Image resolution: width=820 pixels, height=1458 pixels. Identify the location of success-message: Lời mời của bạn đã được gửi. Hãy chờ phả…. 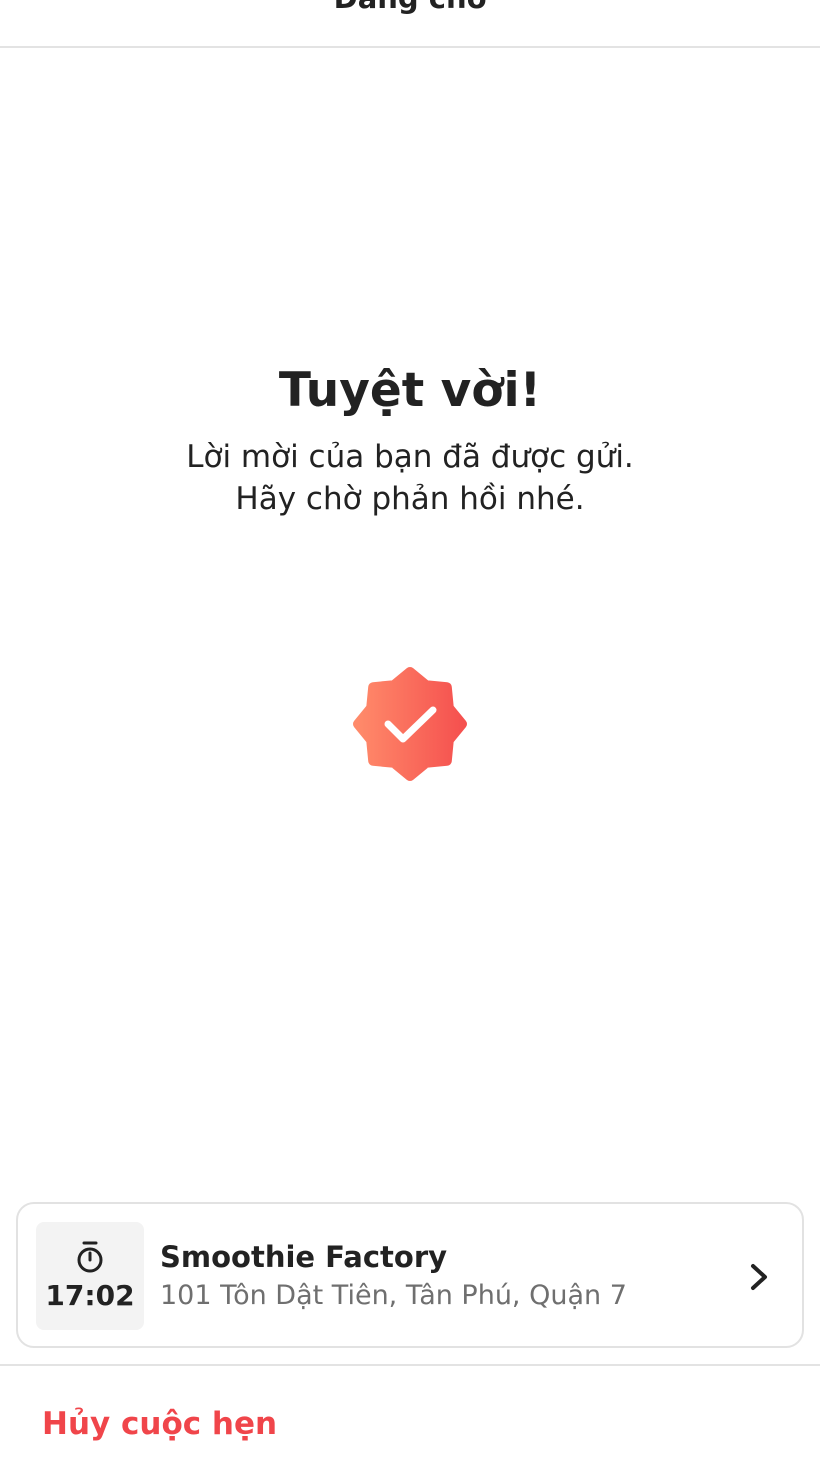
(410, 478).